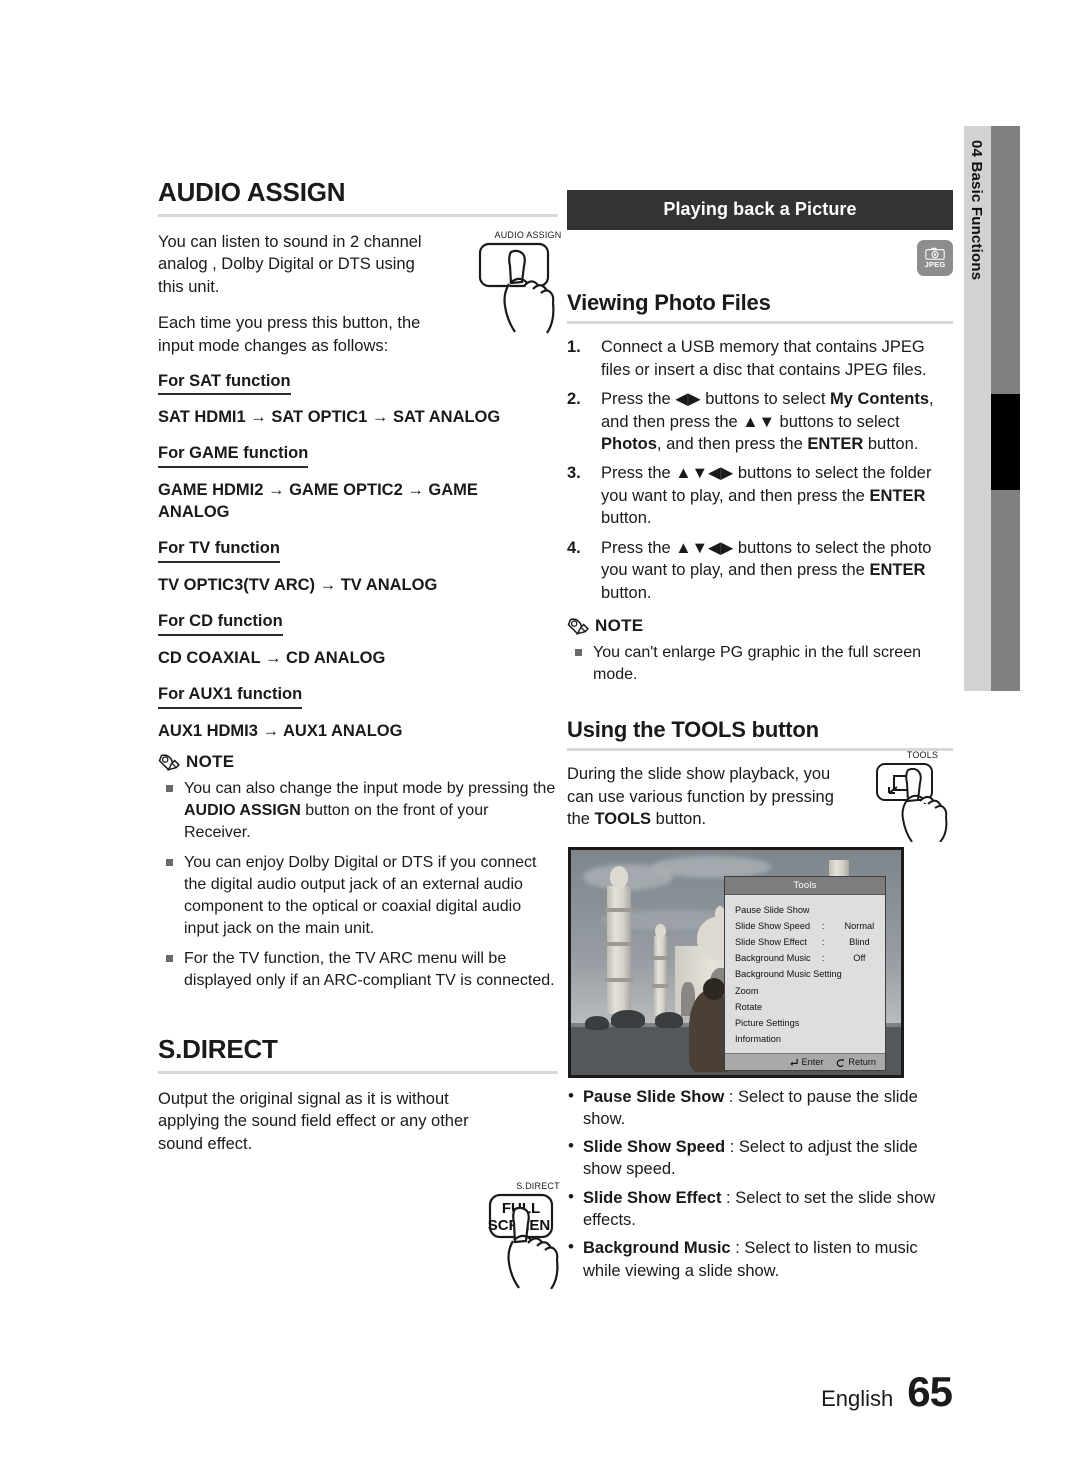  I want to click on osd-item-value: Normal, so click(859, 925).